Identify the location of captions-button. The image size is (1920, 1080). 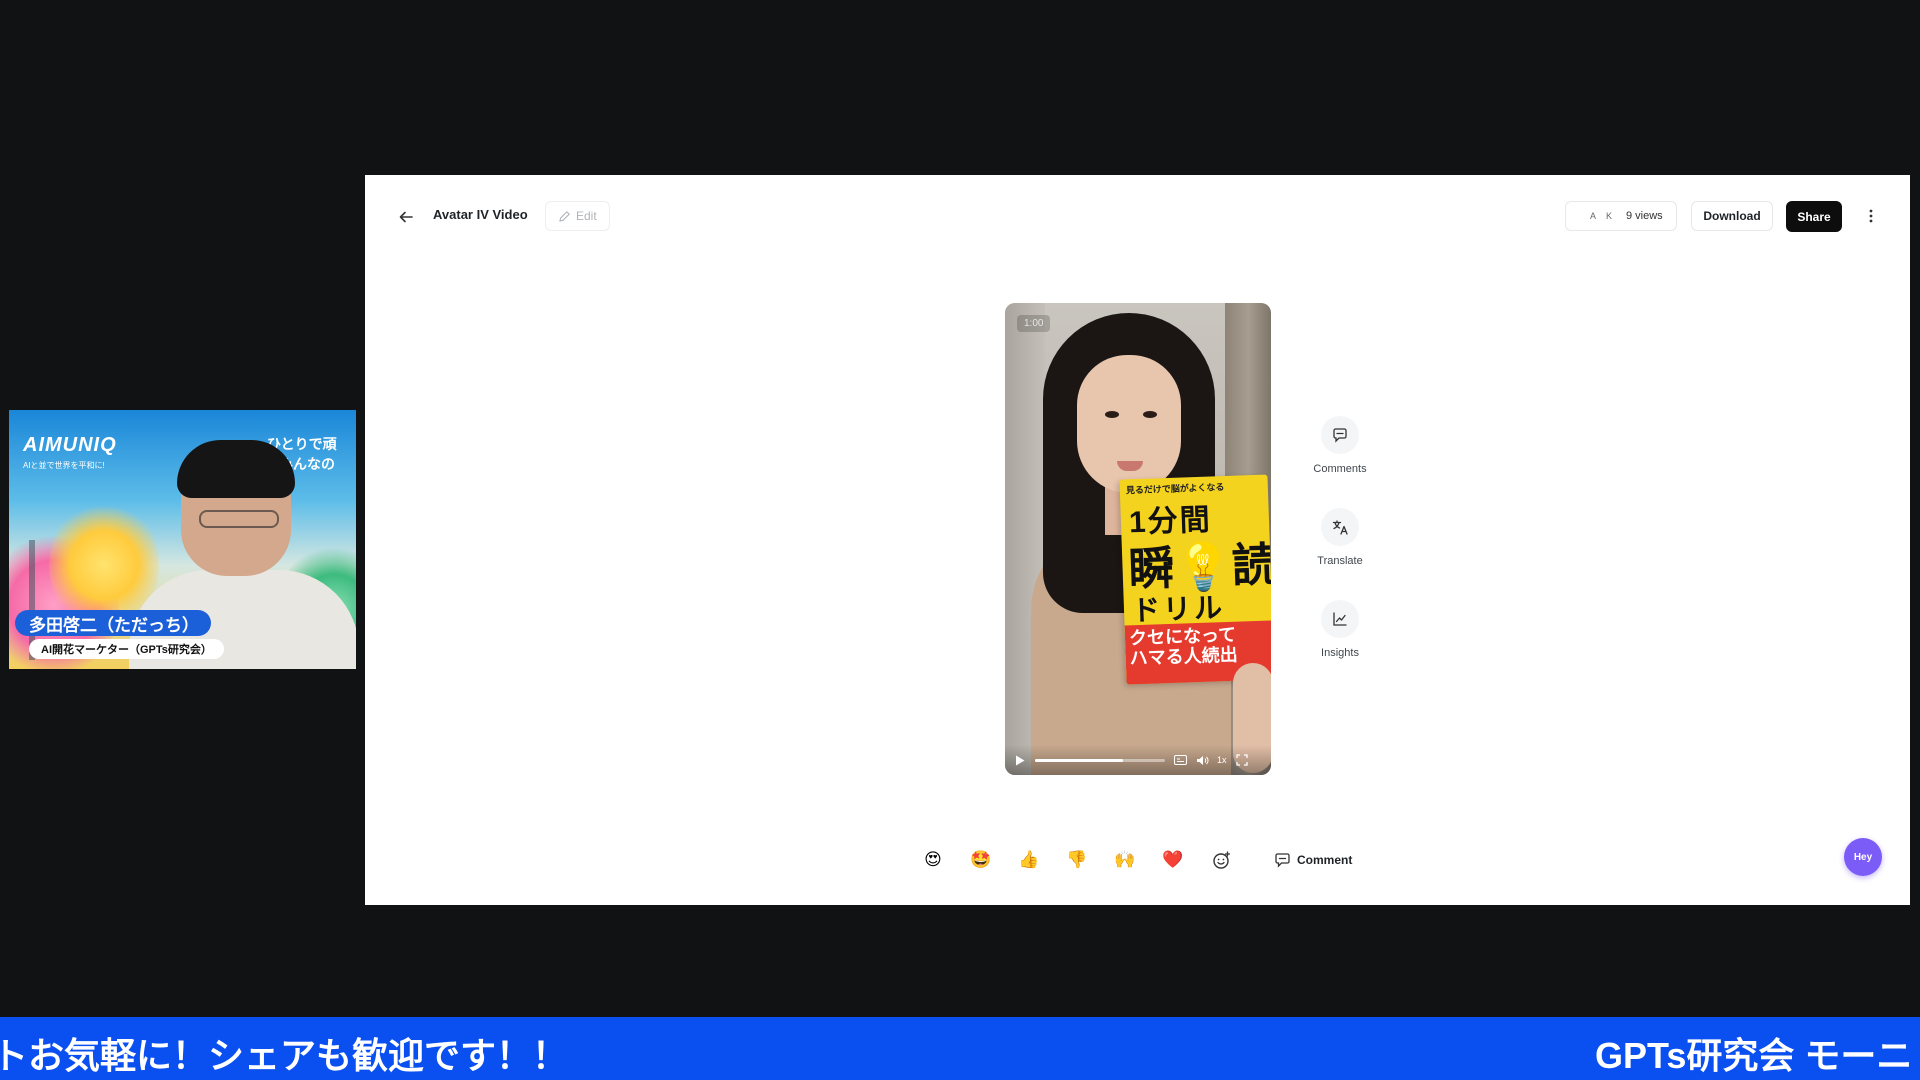
(1180, 760).